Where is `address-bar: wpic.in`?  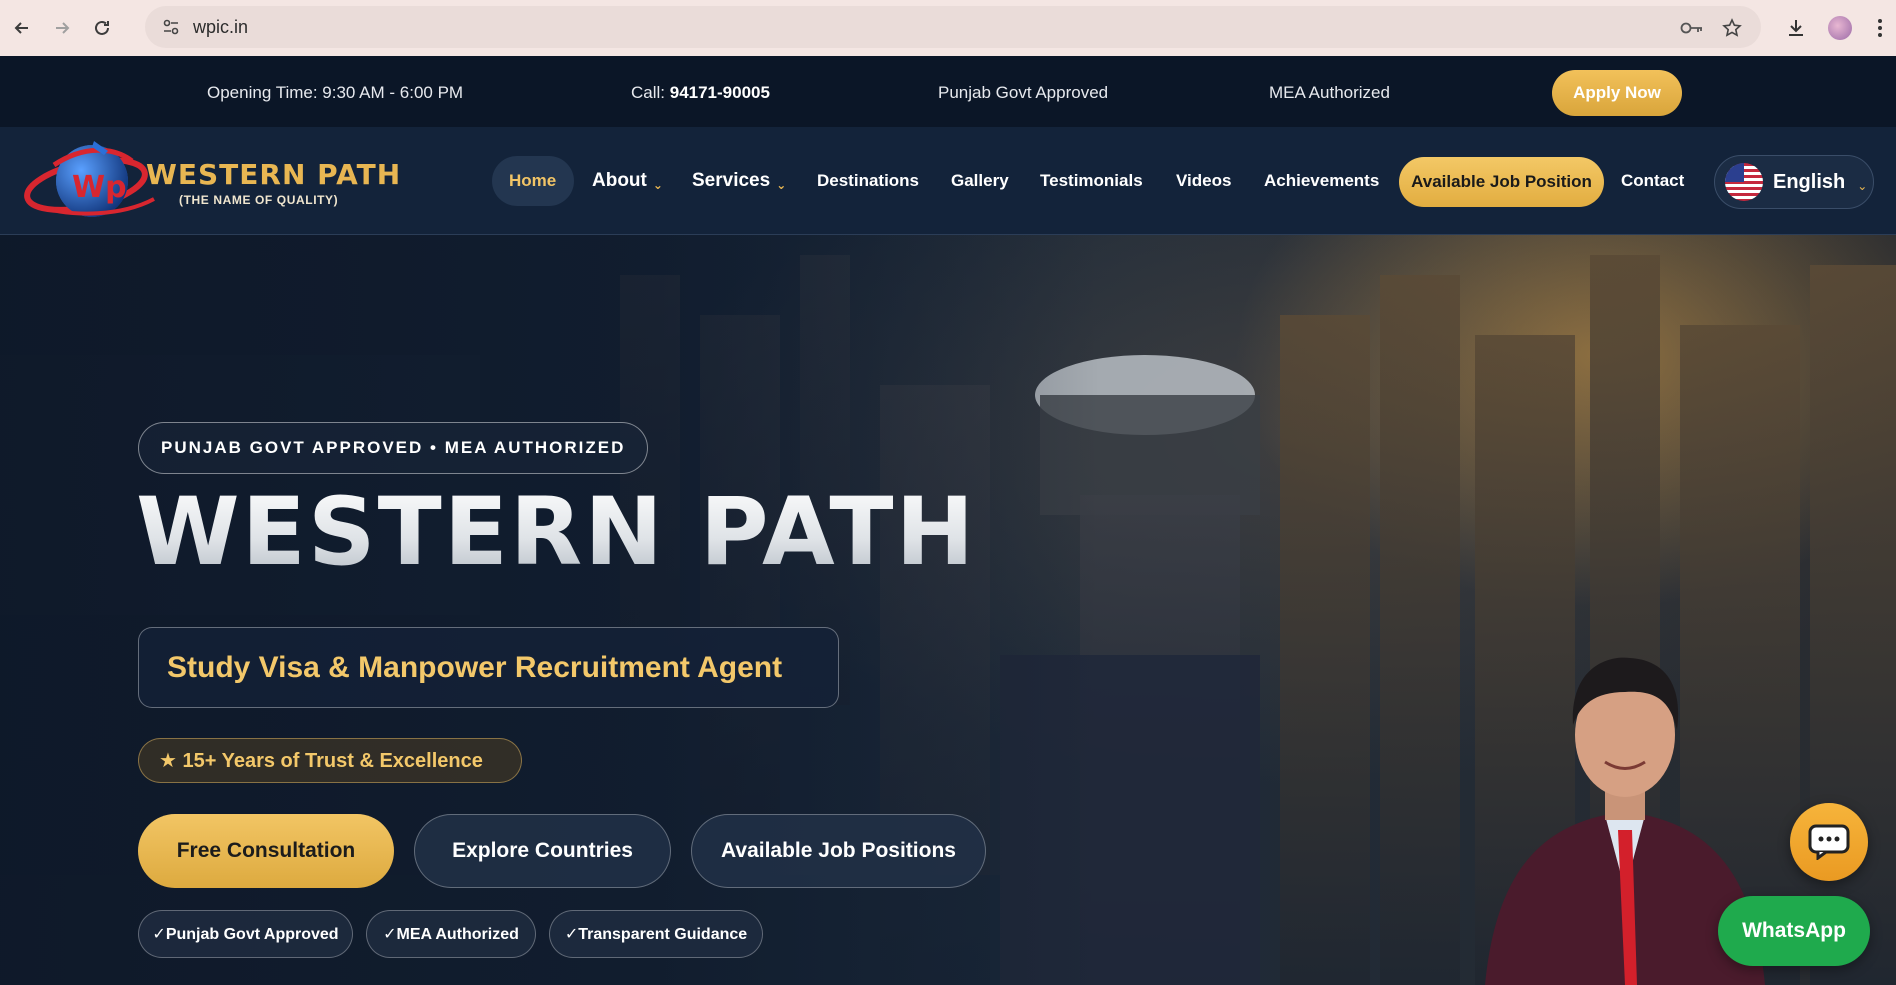 address-bar: wpic.in is located at coordinates (953, 27).